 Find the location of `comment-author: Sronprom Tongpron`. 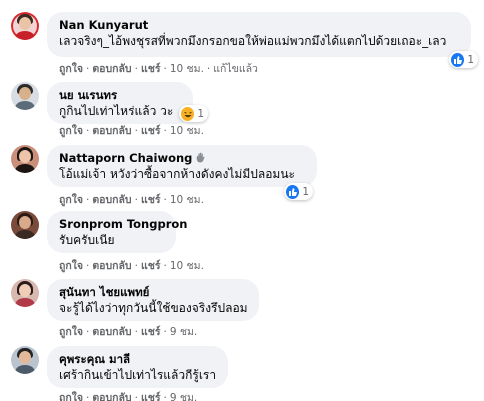

comment-author: Sronprom Tongpron is located at coordinates (123, 224).